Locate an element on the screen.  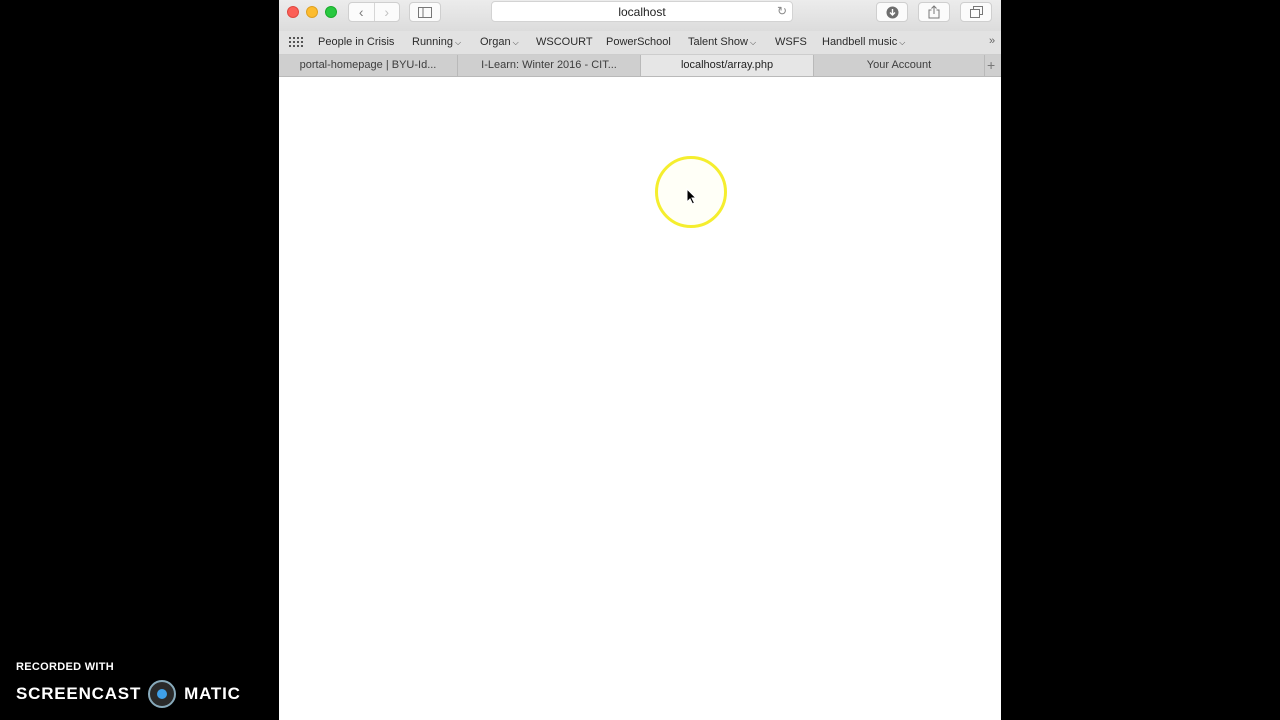
address-url: localhost is located at coordinates (642, 12).